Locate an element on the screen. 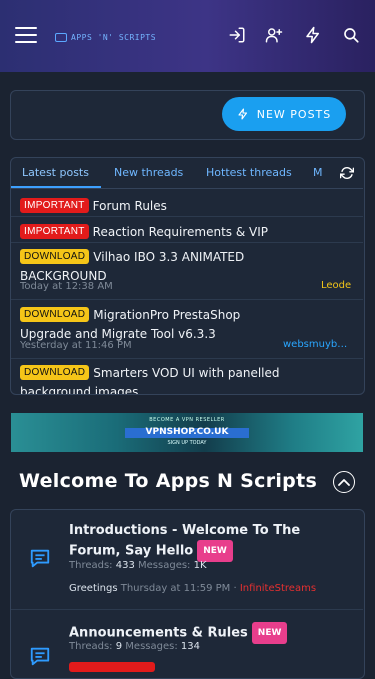  active-tab-indicator is located at coordinates (56, 187).